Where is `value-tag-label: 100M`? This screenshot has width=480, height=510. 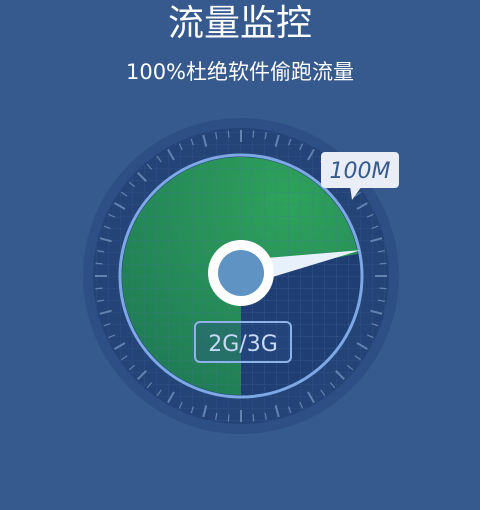 value-tag-label: 100M is located at coordinates (360, 171).